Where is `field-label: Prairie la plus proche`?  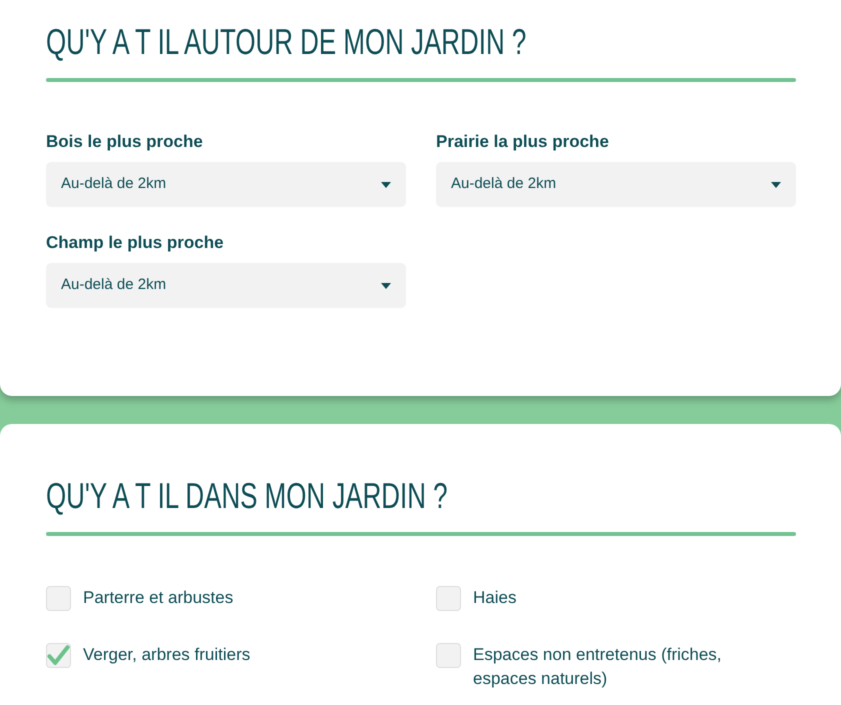 field-label: Prairie la plus proche is located at coordinates (523, 142).